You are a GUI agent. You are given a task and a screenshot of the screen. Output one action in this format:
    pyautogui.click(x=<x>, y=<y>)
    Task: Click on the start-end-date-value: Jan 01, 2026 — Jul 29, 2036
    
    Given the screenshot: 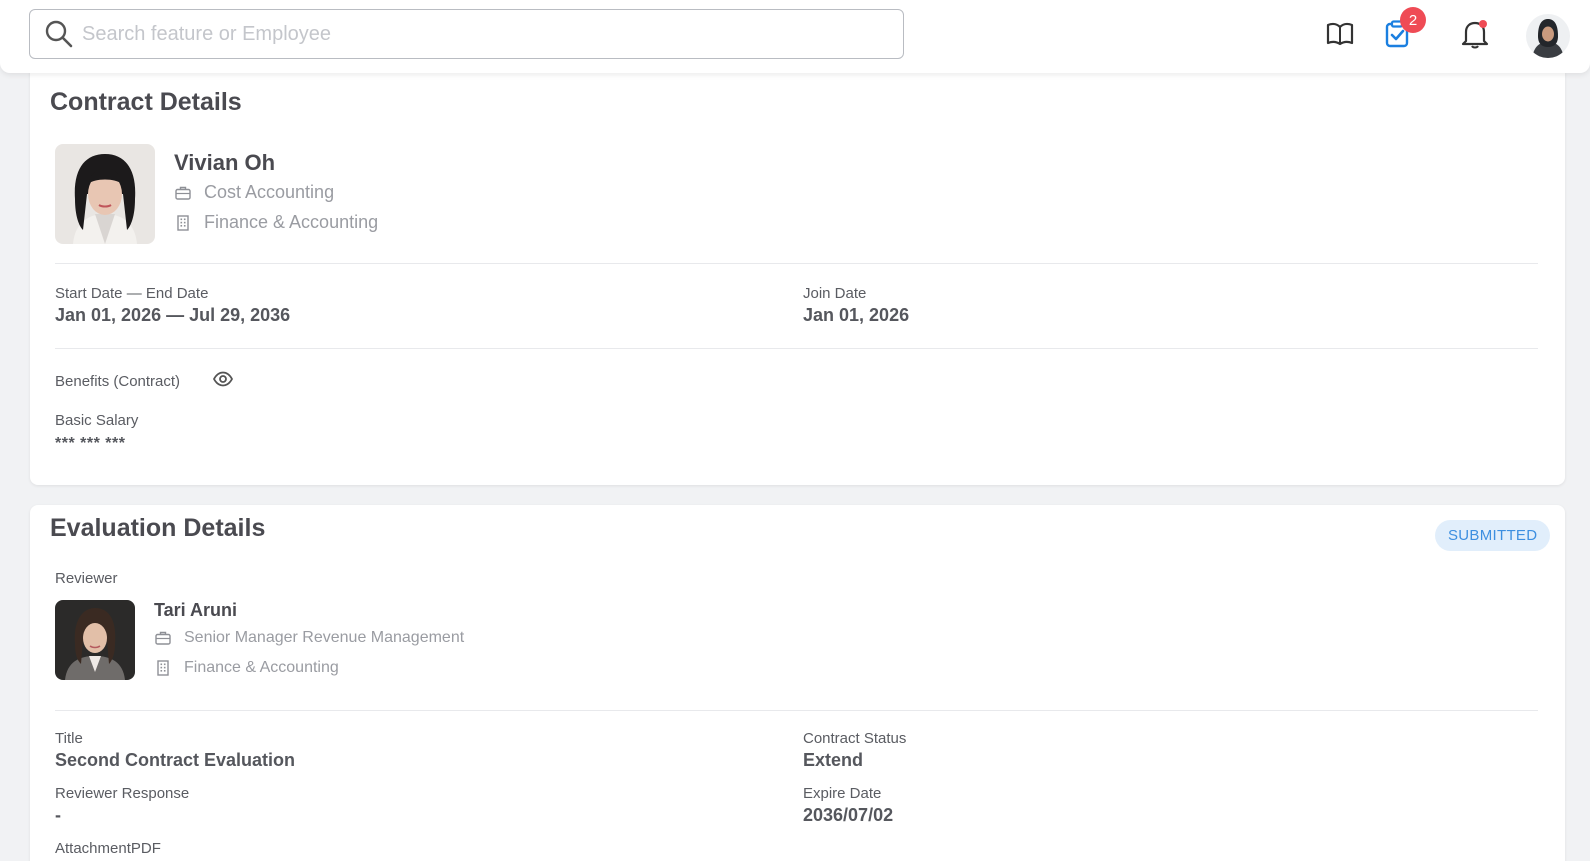 What is the action you would take?
    pyautogui.click(x=173, y=315)
    